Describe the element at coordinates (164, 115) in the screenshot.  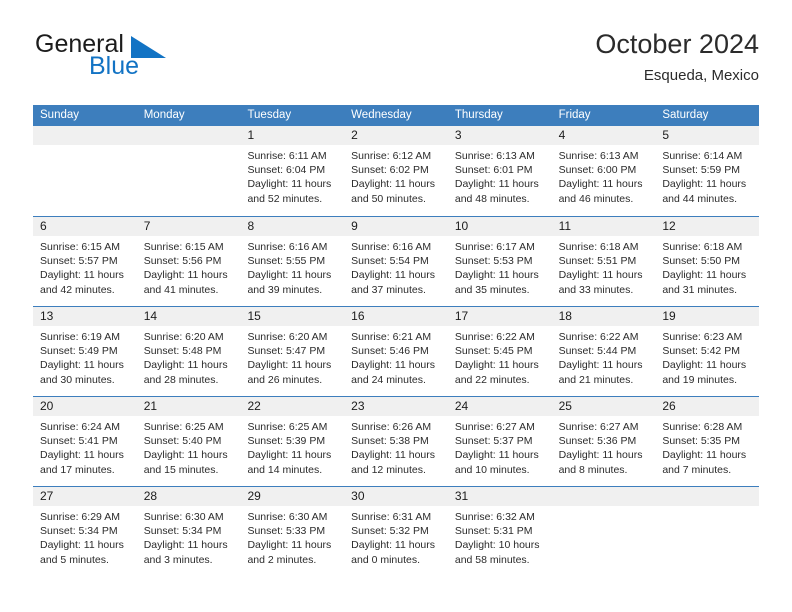
I see `weekday-header-monday: Monday` at that location.